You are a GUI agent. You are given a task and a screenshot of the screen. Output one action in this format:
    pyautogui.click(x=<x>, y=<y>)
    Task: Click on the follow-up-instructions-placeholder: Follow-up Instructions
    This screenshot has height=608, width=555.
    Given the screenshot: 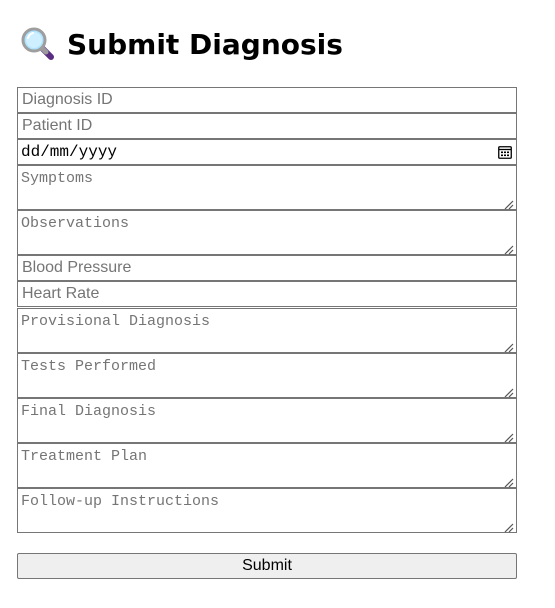 What is the action you would take?
    pyautogui.click(x=120, y=501)
    